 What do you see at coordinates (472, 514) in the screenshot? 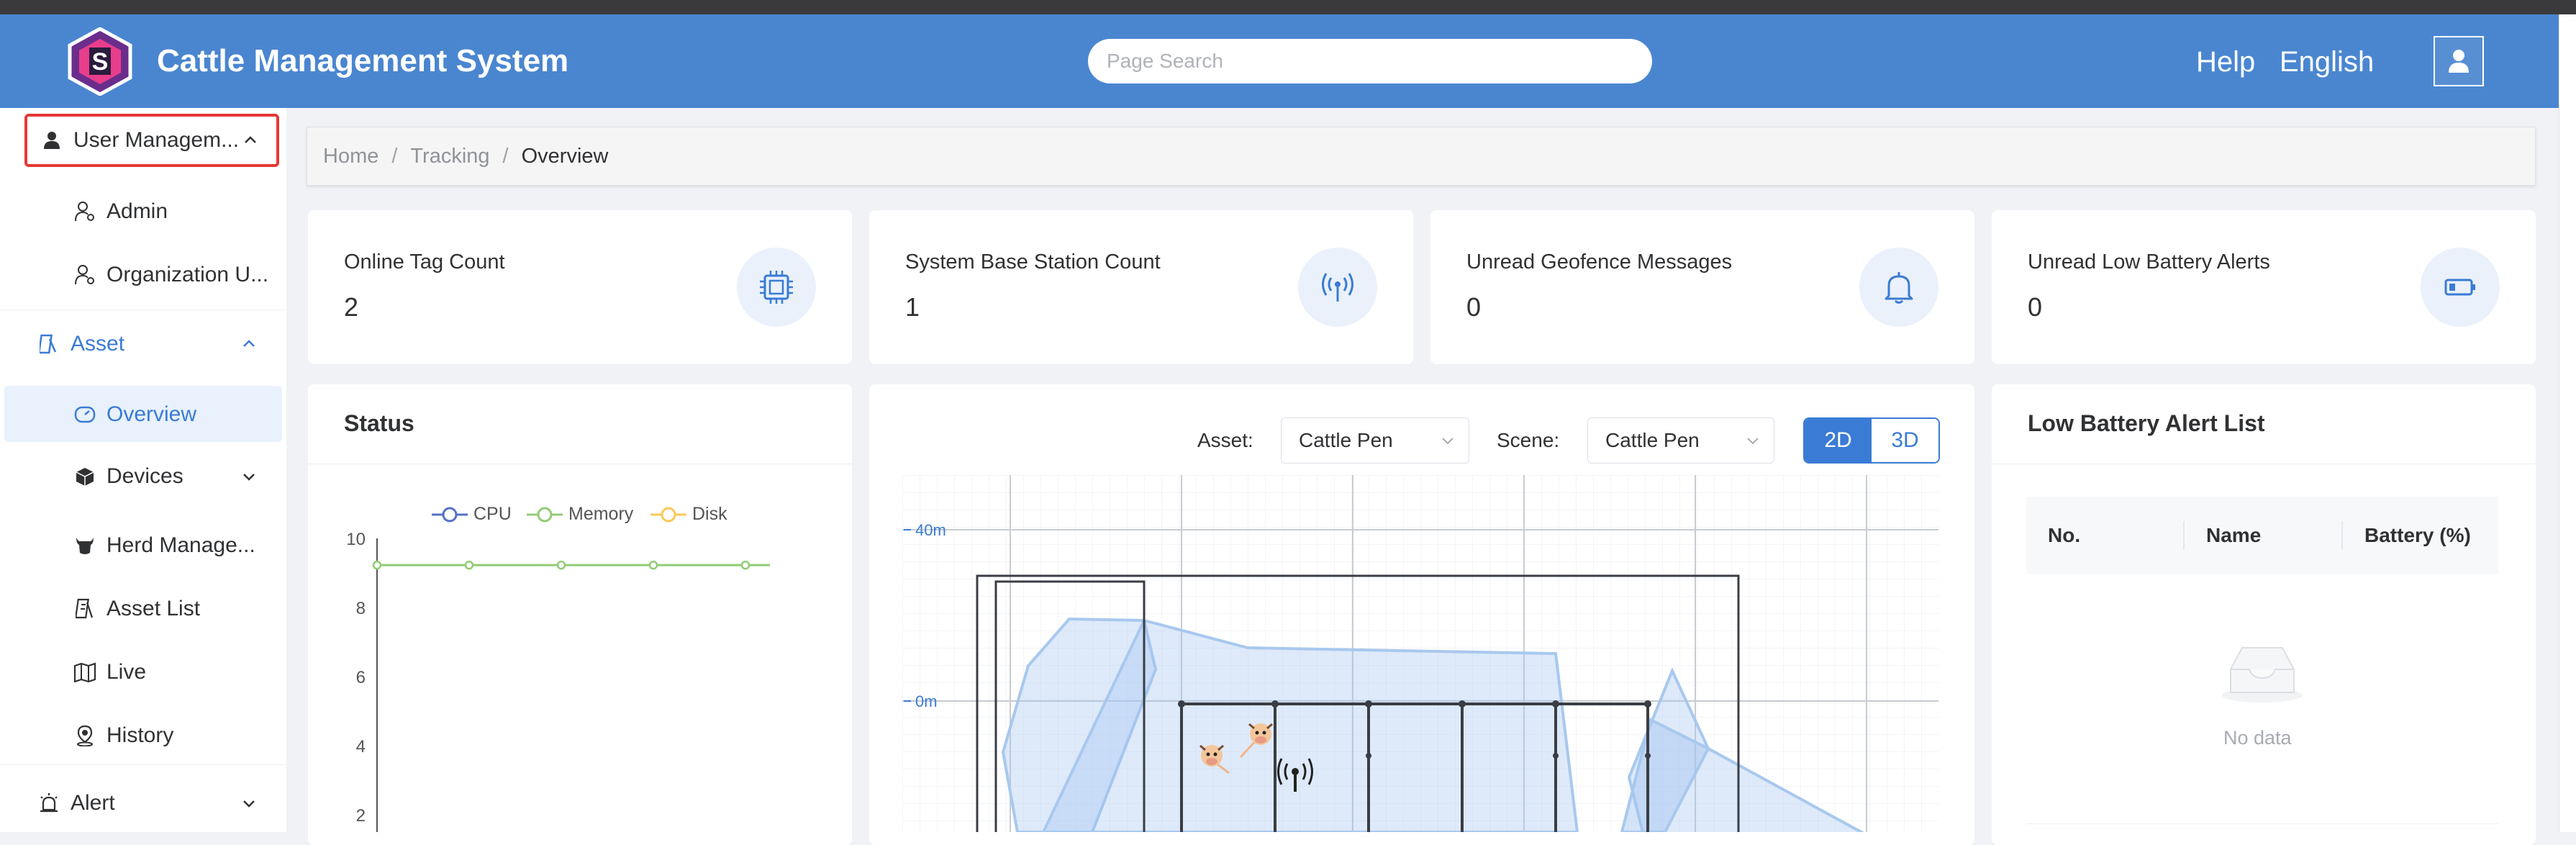
I see `legend-item-cpu: CPU` at bounding box center [472, 514].